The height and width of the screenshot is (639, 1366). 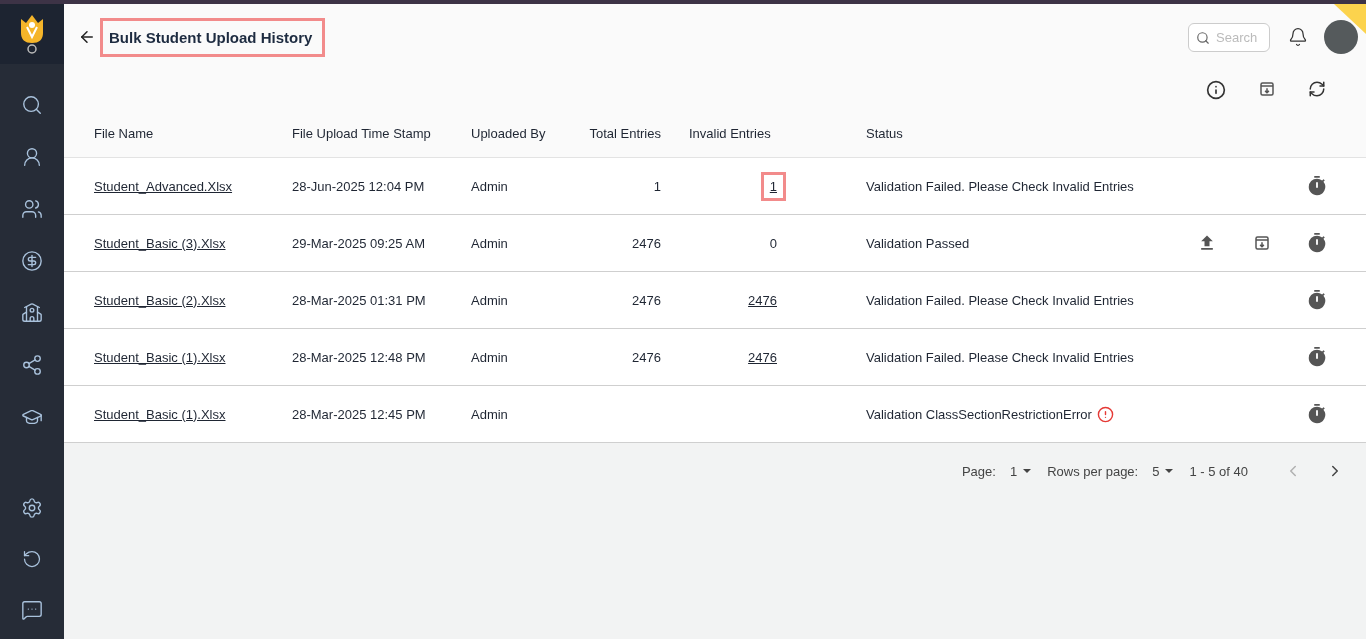 What do you see at coordinates (359, 243) in the screenshot?
I see `table-cell-text: 29-Mar-2025 09:25 AM` at bounding box center [359, 243].